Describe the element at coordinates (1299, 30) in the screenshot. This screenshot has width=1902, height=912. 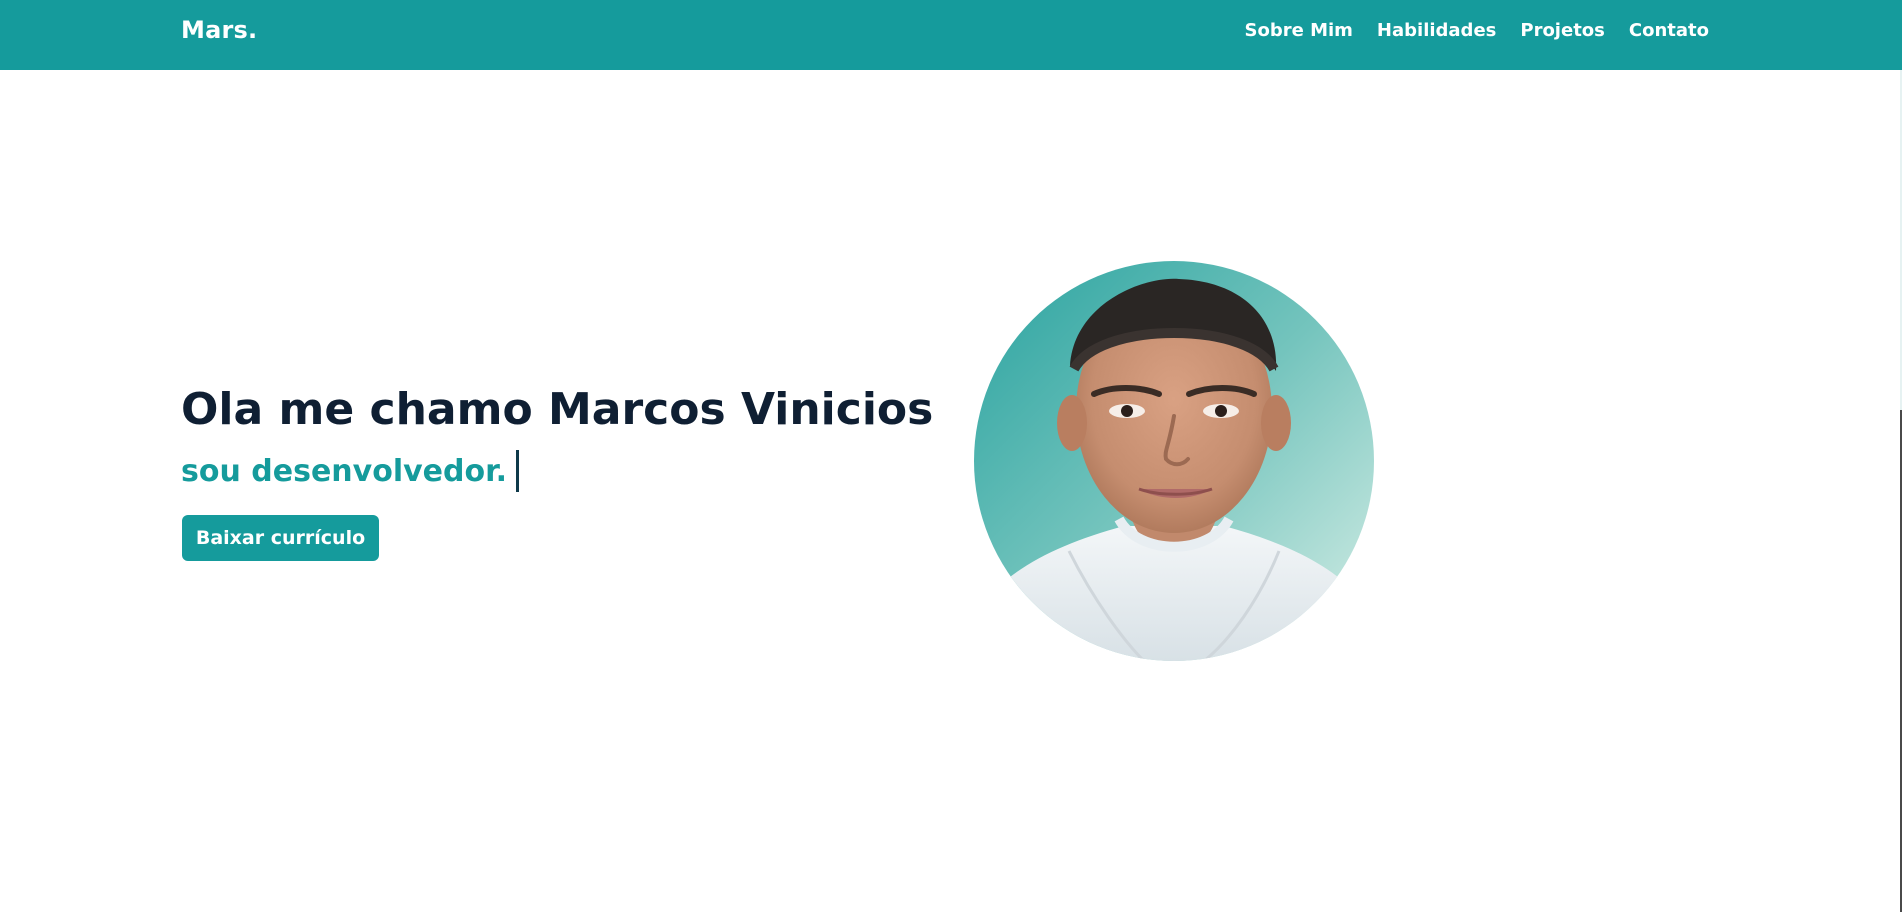
I see `nav-link-sobre-mim: Sobre Mim` at that location.